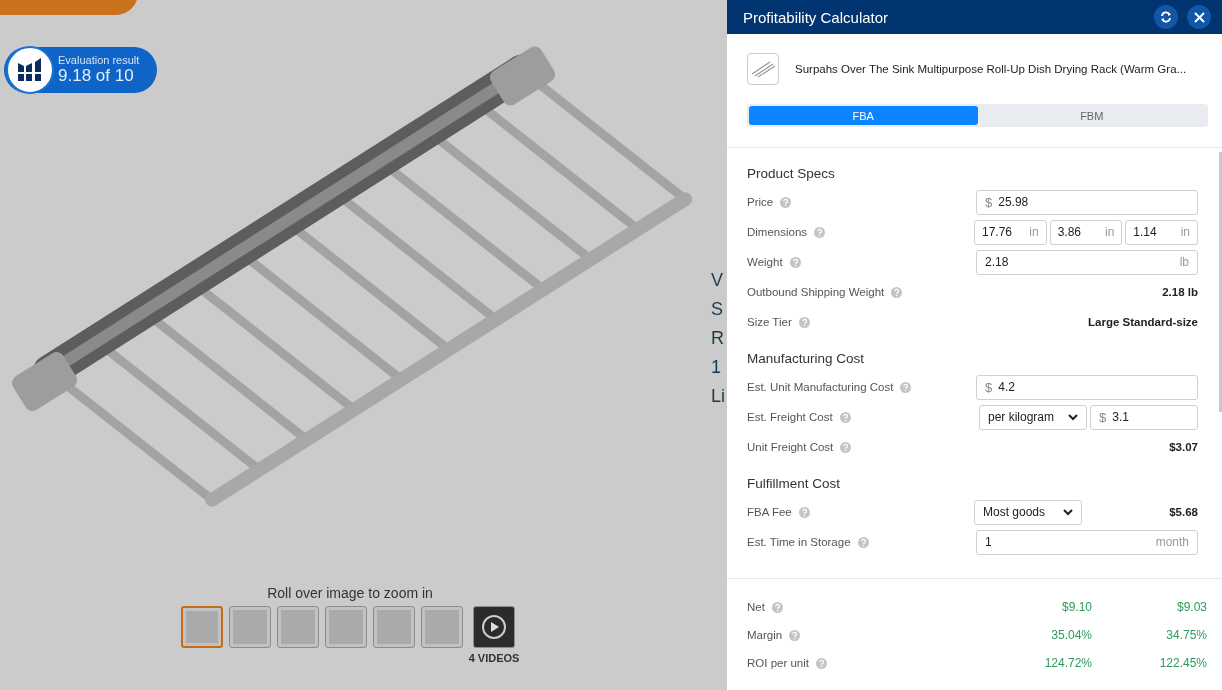 This screenshot has width=1222, height=690. Describe the element at coordinates (816, 17) in the screenshot. I see `panel-title: Profitability Calculator` at that location.